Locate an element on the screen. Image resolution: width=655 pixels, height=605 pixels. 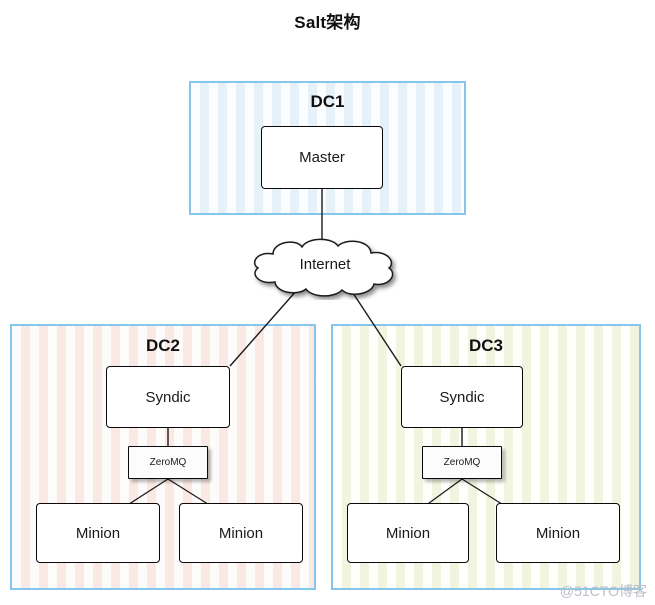
node-dc3-minion-b: Minion is located at coordinates (558, 533).